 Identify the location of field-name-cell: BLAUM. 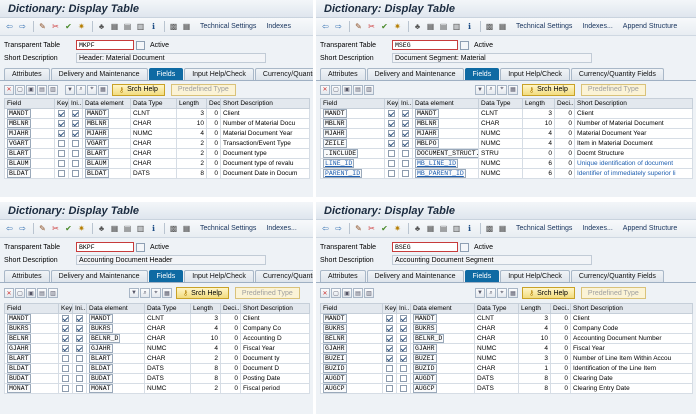
(29, 163).